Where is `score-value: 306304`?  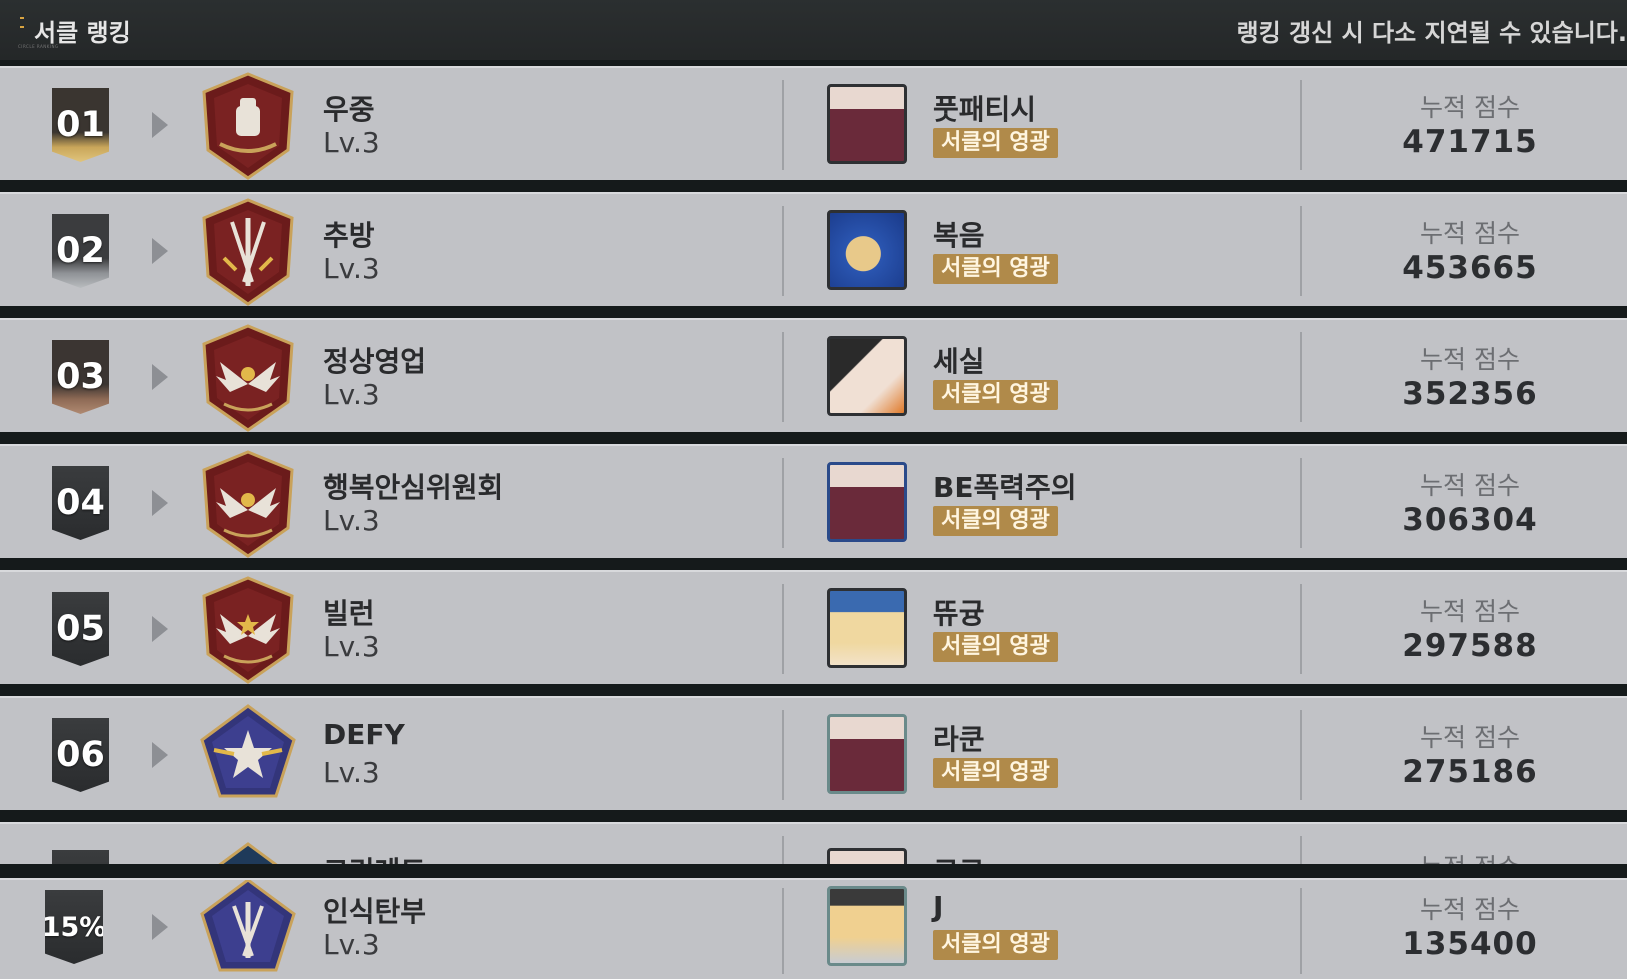
score-value: 306304 is located at coordinates (1470, 520).